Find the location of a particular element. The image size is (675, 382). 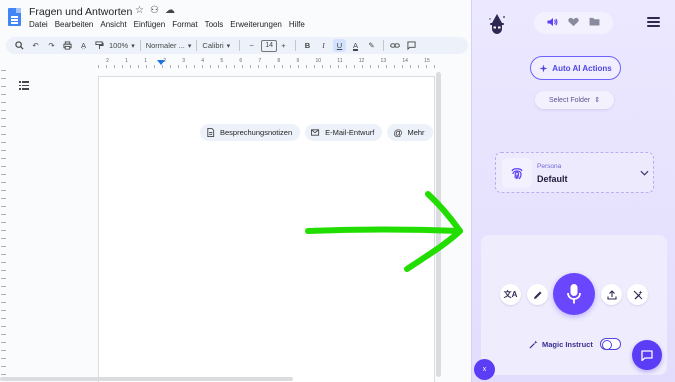

insert-comment-icon is located at coordinates (411, 45).